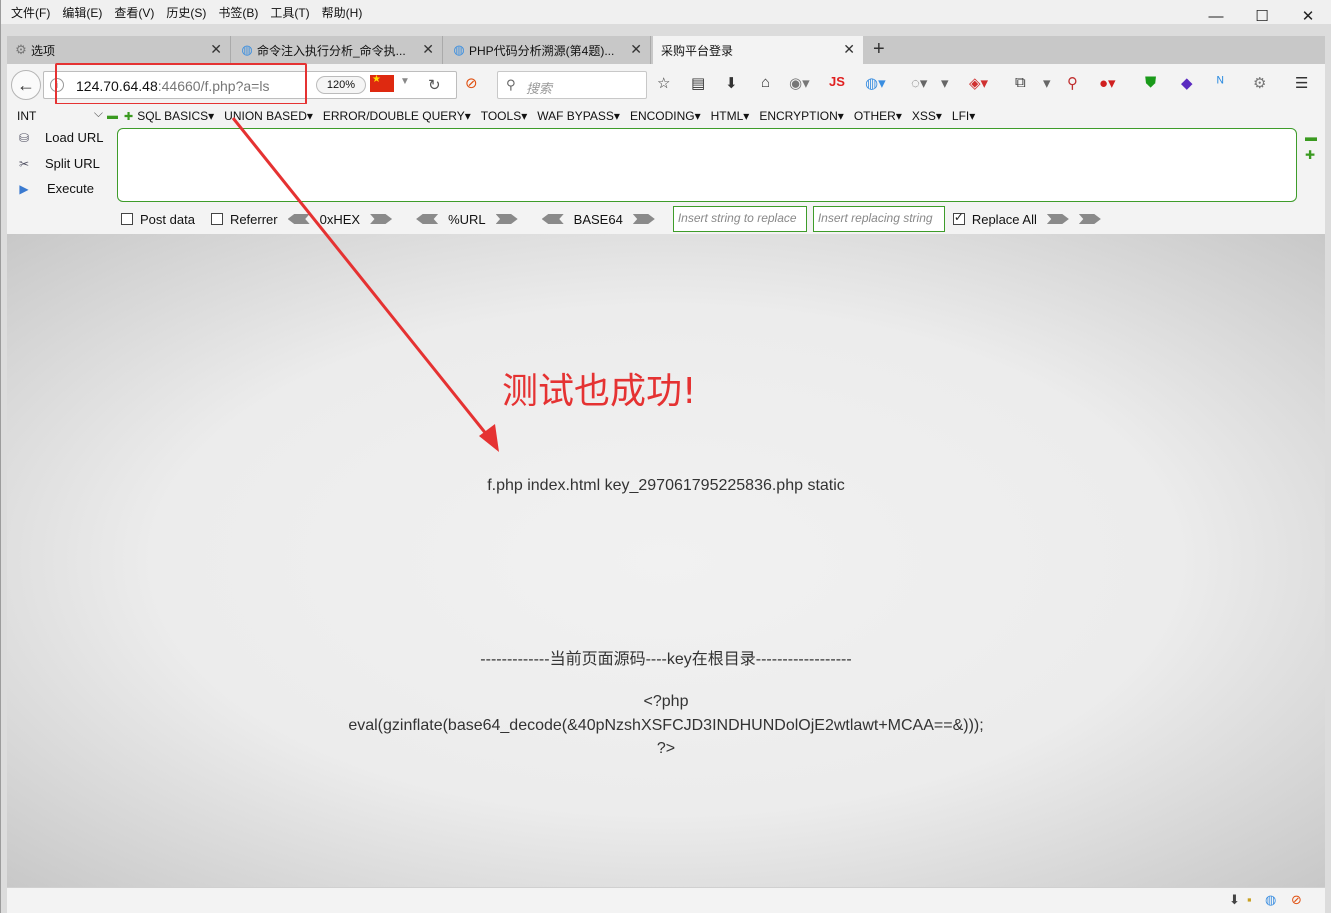 The width and height of the screenshot is (1331, 913). Describe the element at coordinates (70, 188) in the screenshot. I see `execute-label: Execute` at that location.